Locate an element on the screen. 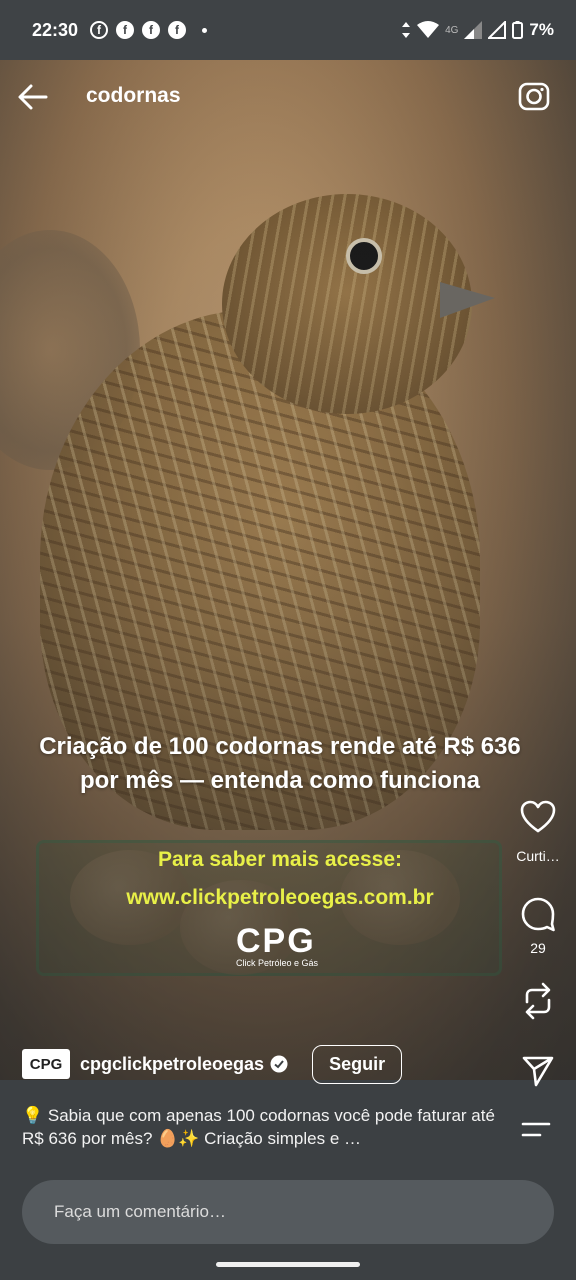 The height and width of the screenshot is (1280, 576). home-indicator is located at coordinates (288, 1264).